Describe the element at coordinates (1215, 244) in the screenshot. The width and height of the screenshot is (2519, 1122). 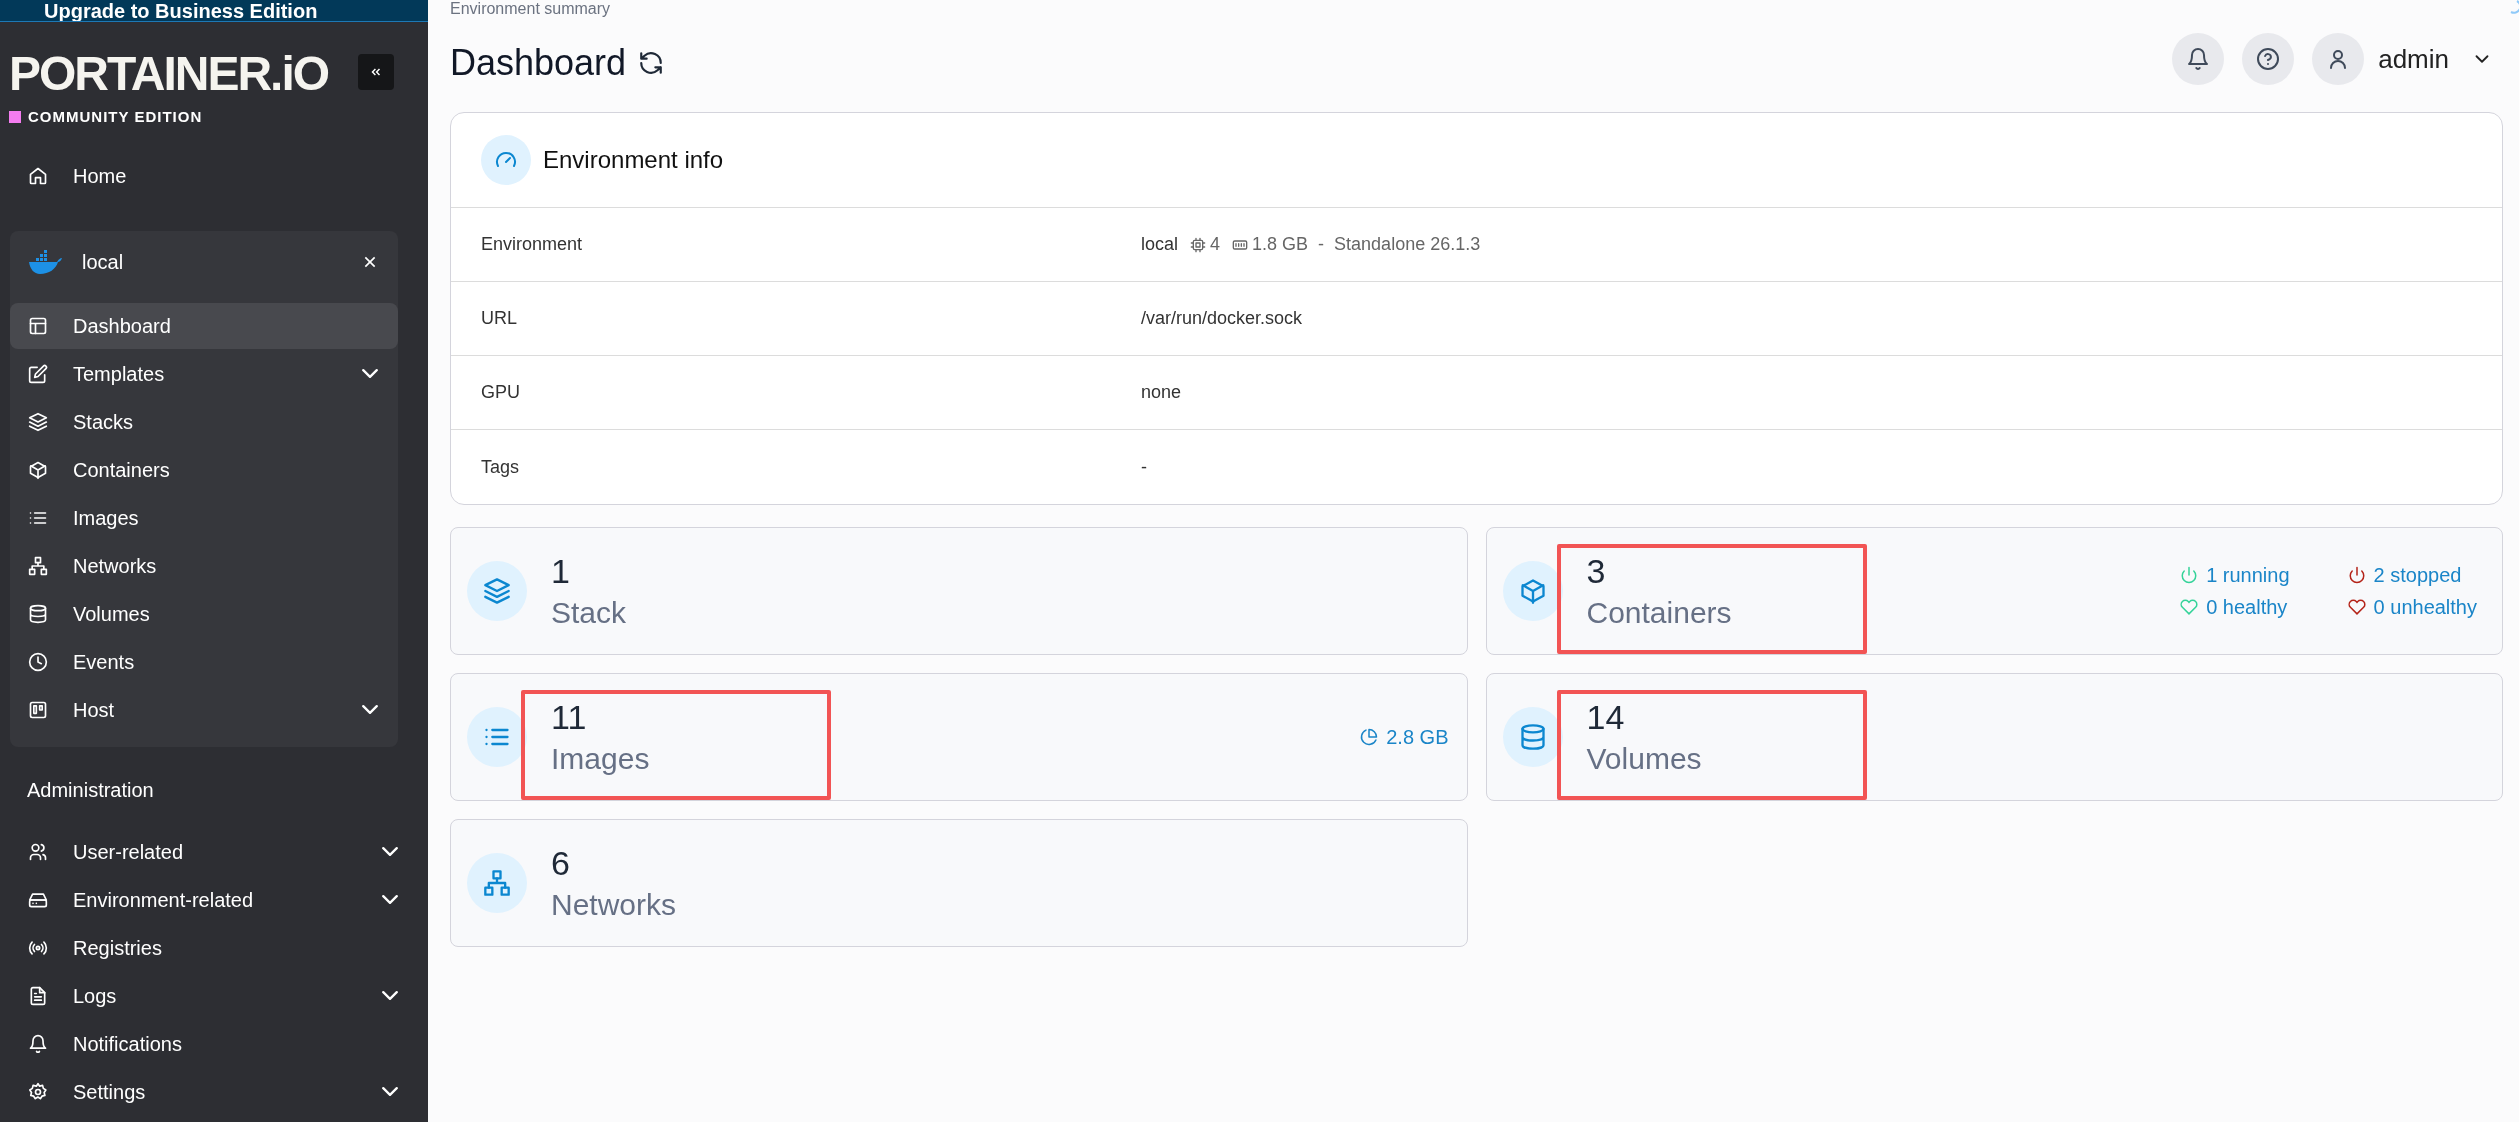
I see `cpu-count: 4` at that location.